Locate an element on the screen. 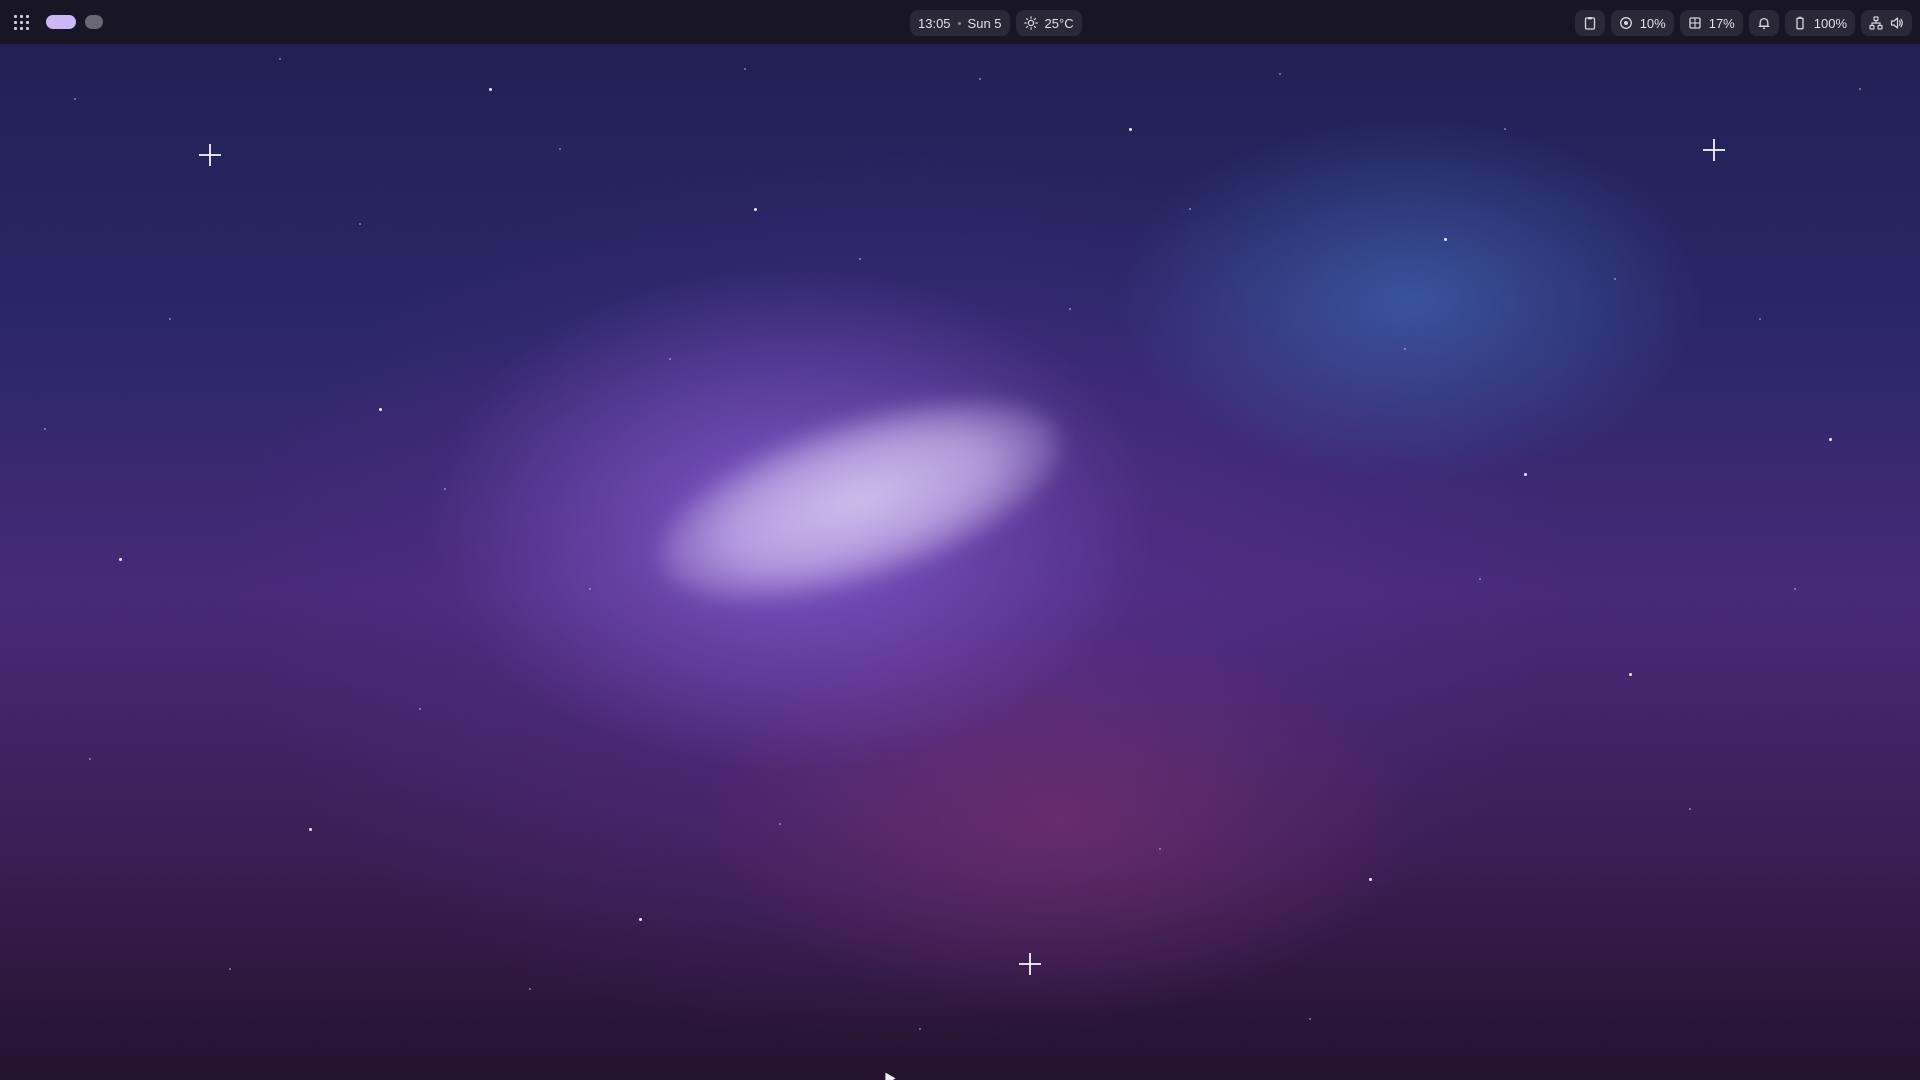  bell-icon is located at coordinates (1764, 23).